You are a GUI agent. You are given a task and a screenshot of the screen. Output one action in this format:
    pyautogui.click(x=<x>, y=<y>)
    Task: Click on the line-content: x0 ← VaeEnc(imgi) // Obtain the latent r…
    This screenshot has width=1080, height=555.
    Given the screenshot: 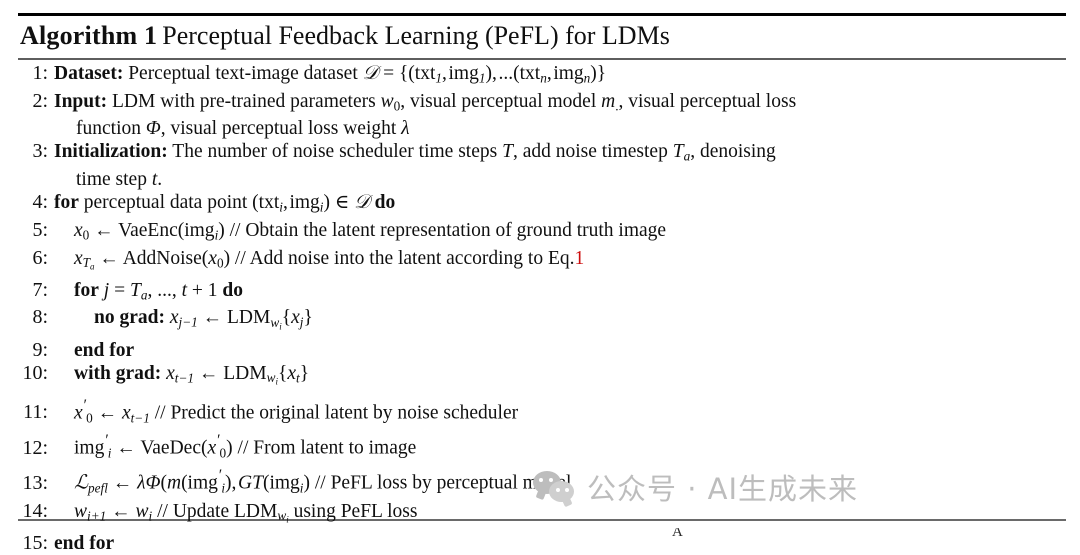 What is the action you would take?
    pyautogui.click(x=370, y=231)
    